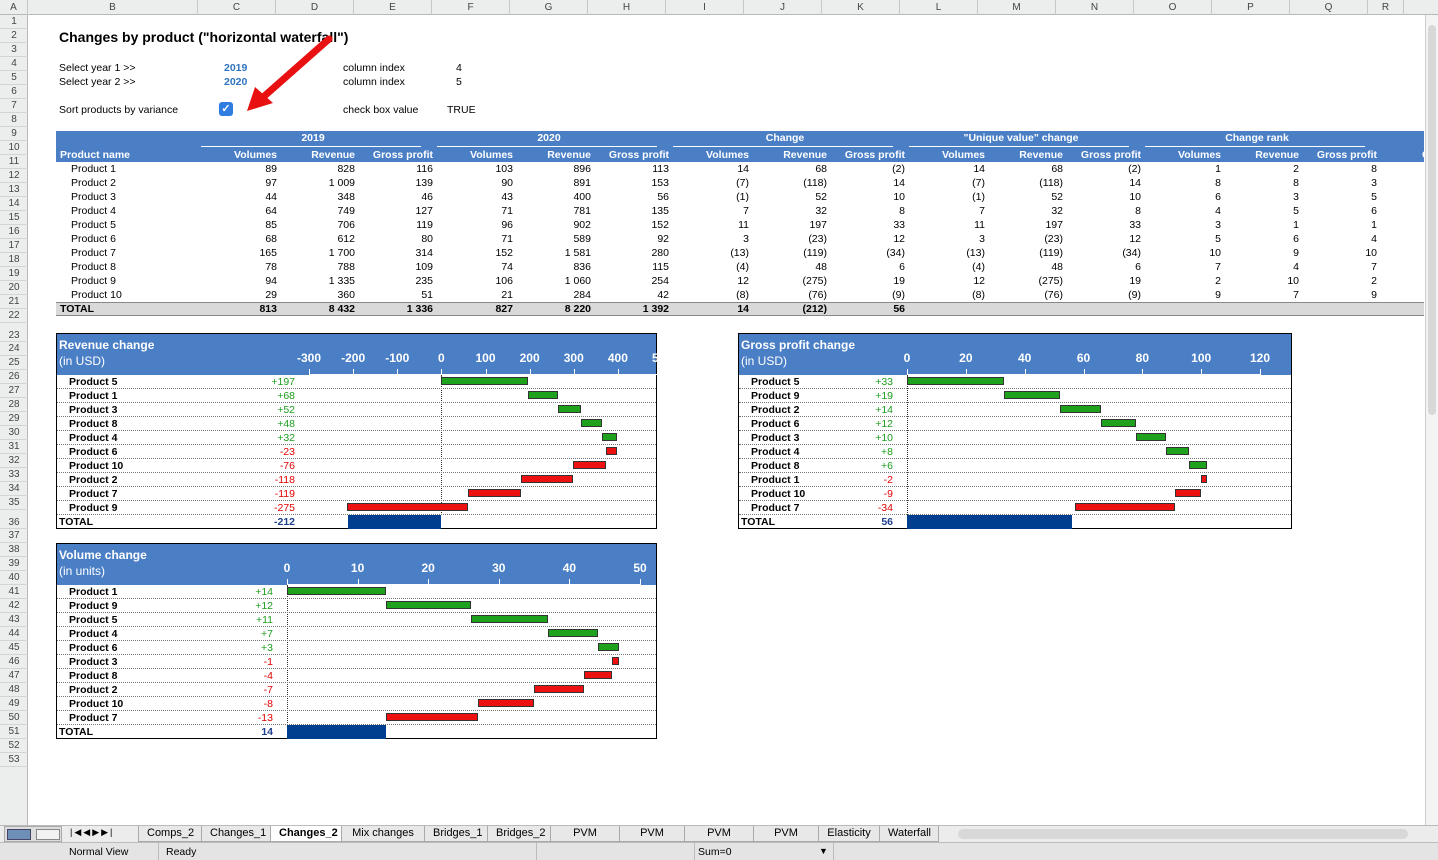 This screenshot has height=860, width=1438. Describe the element at coordinates (48, 834) in the screenshot. I see `page-layout-icon` at that location.